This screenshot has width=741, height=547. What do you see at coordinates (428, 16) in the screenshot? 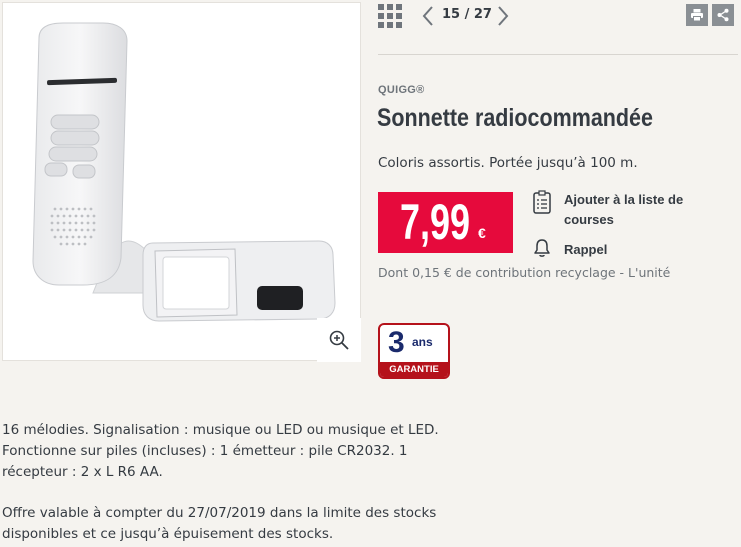
I see `chevron-left-icon` at bounding box center [428, 16].